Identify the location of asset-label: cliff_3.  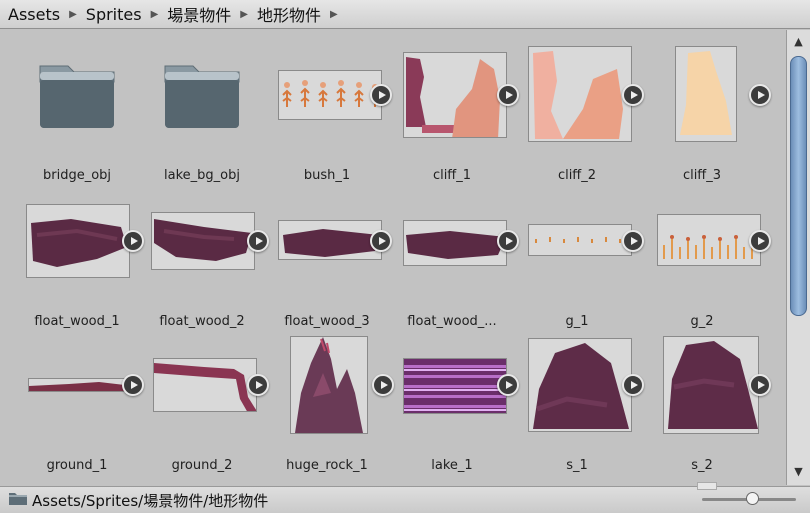
(702, 175).